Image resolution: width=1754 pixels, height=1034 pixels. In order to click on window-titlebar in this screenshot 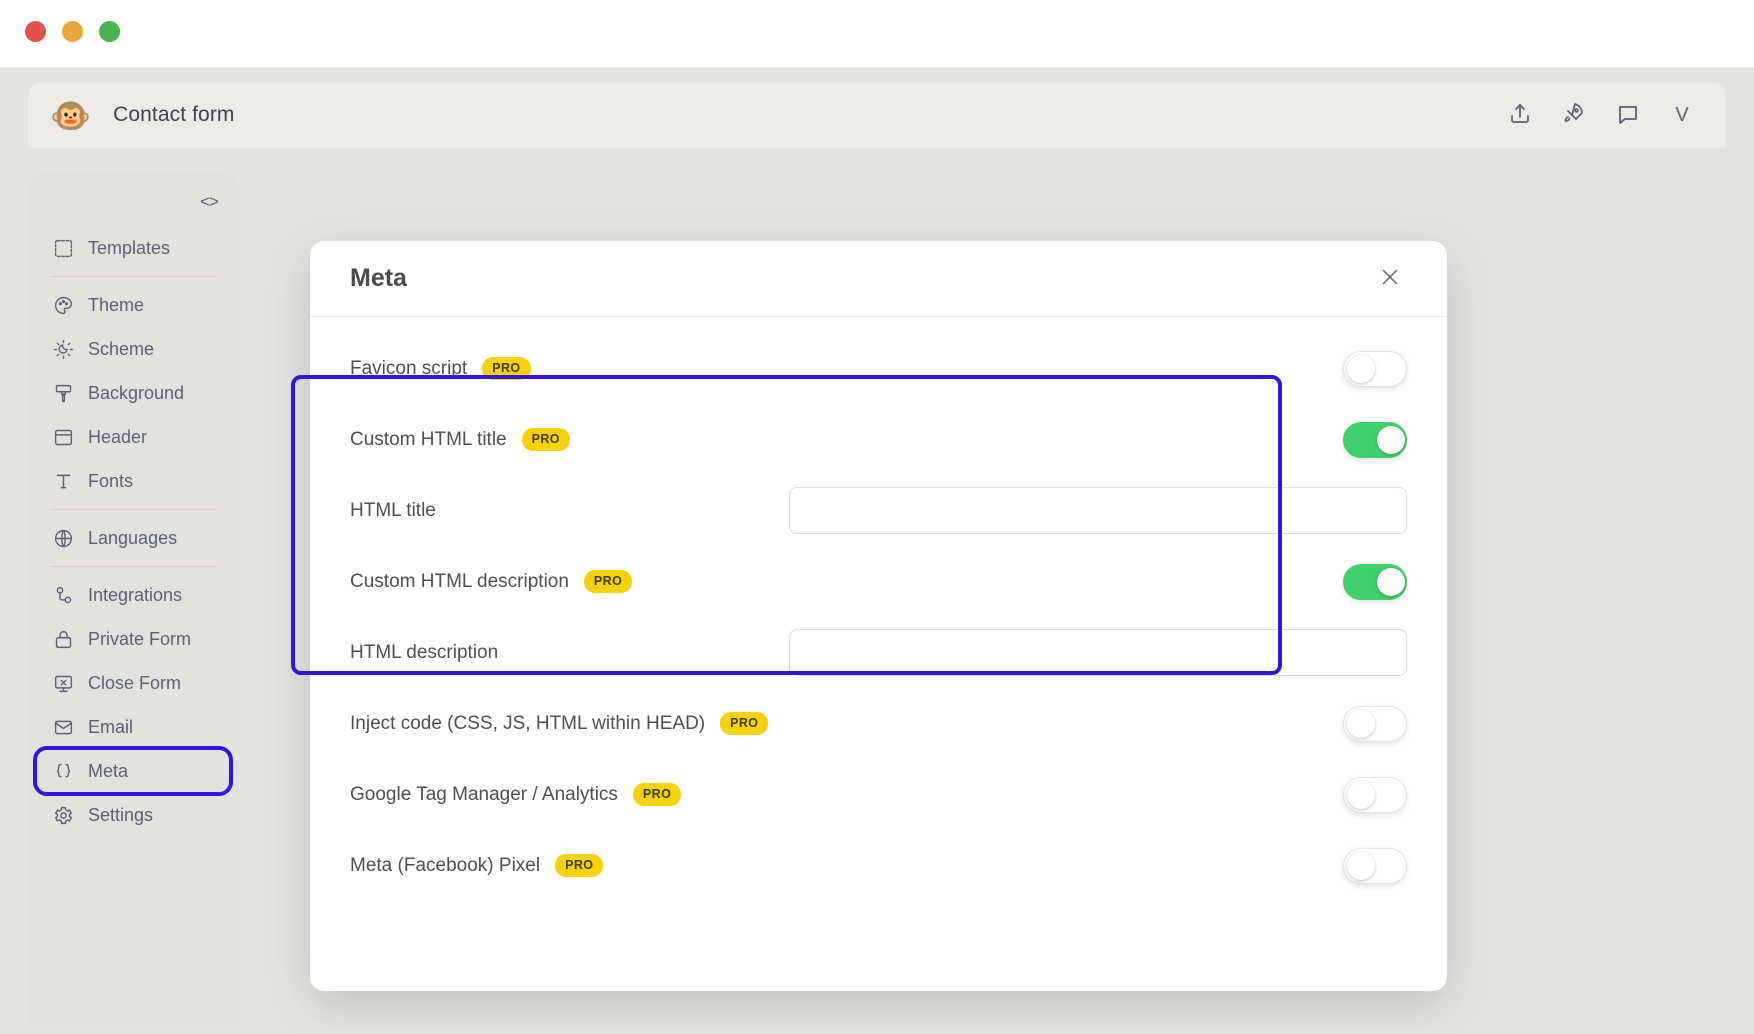, I will do `click(877, 34)`.